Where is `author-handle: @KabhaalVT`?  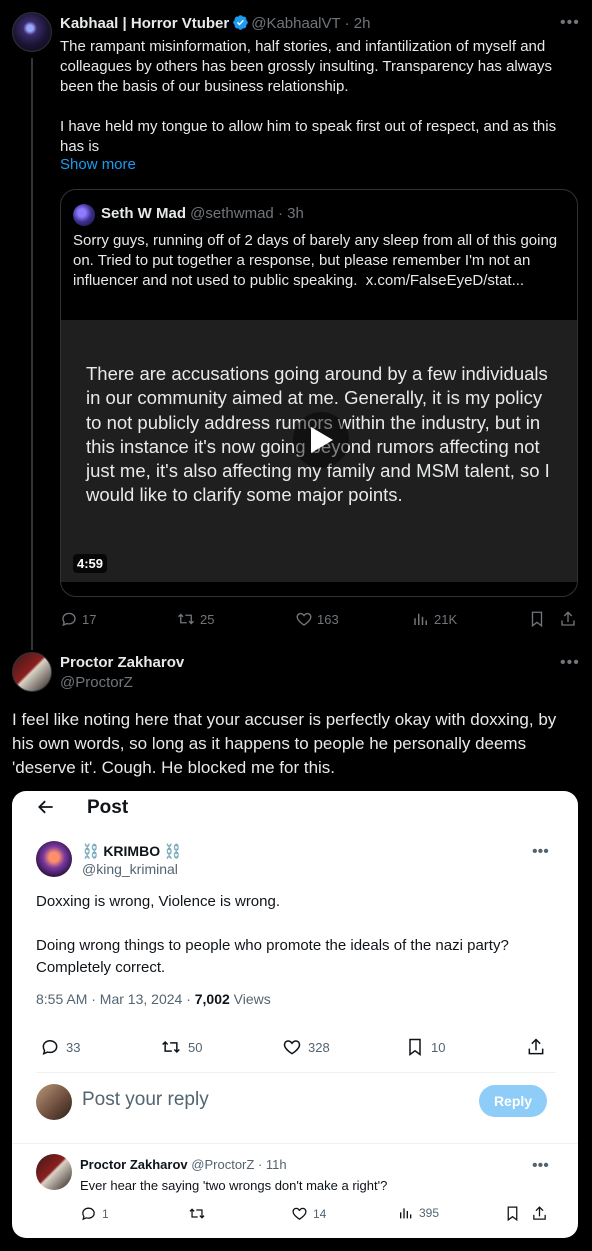 author-handle: @KabhaalVT is located at coordinates (295, 23).